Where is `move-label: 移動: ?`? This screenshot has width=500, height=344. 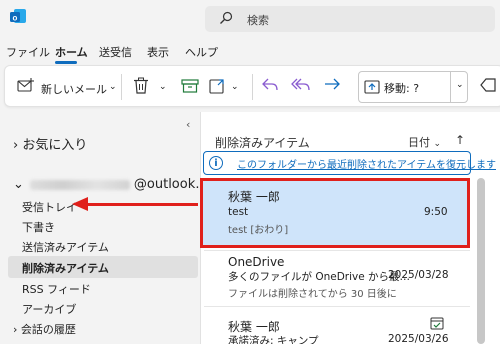
move-label: 移動: ? is located at coordinates (402, 88).